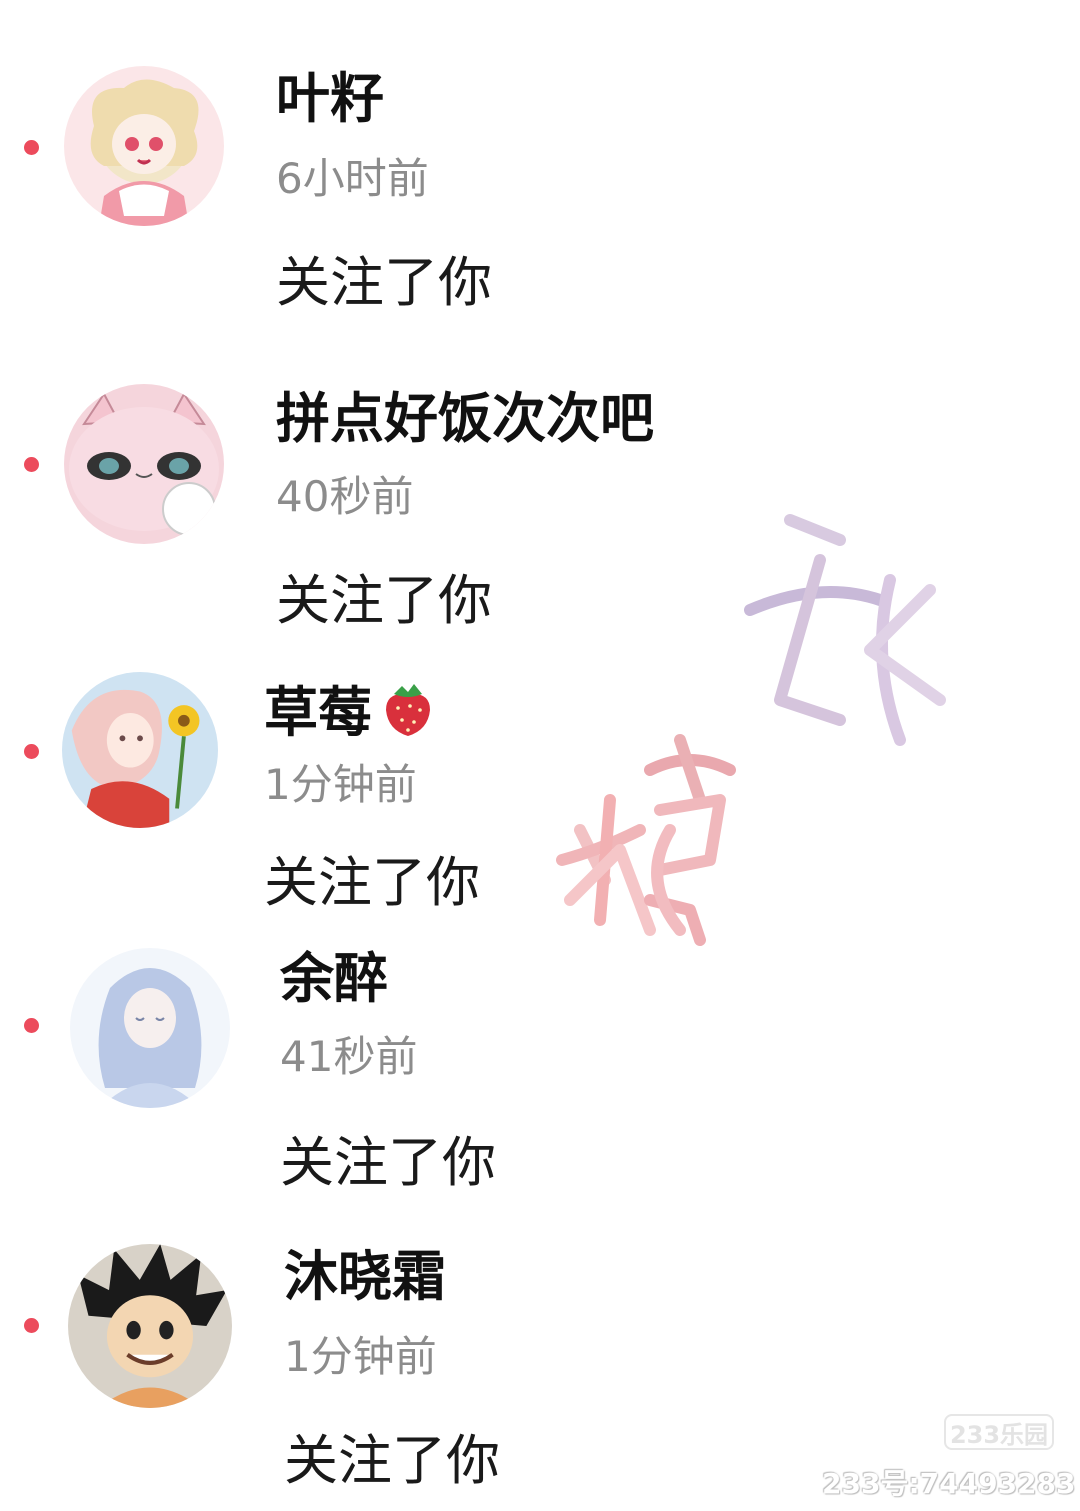 This screenshot has height=1511, width=1080. I want to click on anime-girl-blonde-avatar, so click(144, 146).